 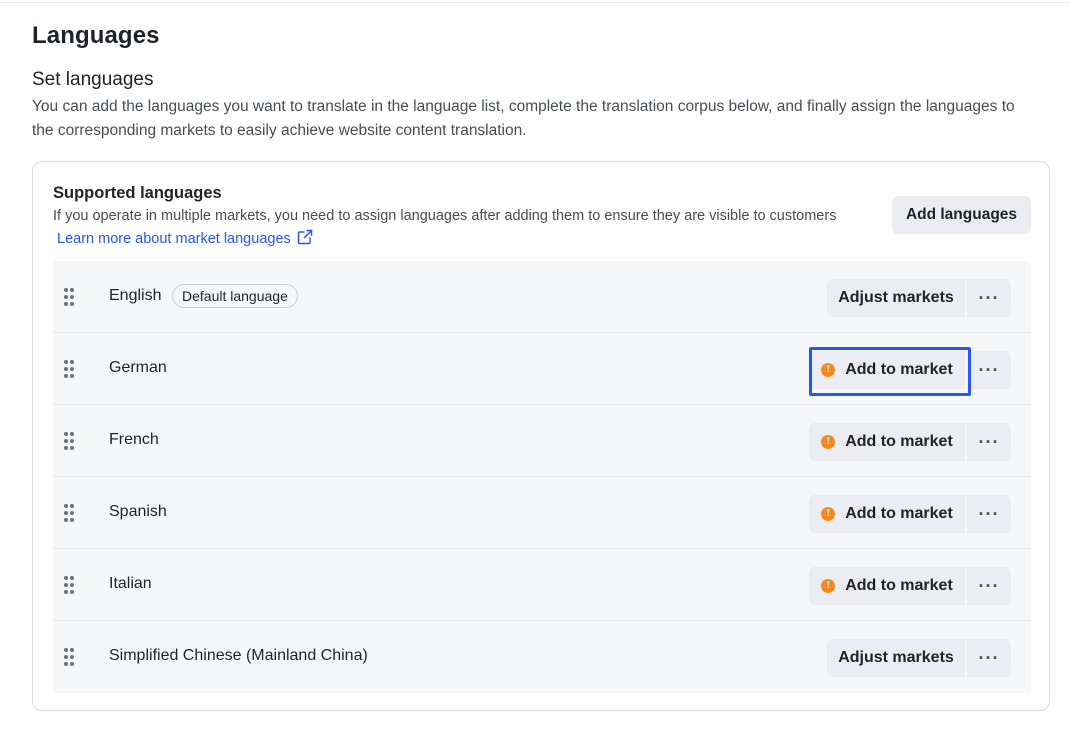 I want to click on language-name: Spanish, so click(x=138, y=511).